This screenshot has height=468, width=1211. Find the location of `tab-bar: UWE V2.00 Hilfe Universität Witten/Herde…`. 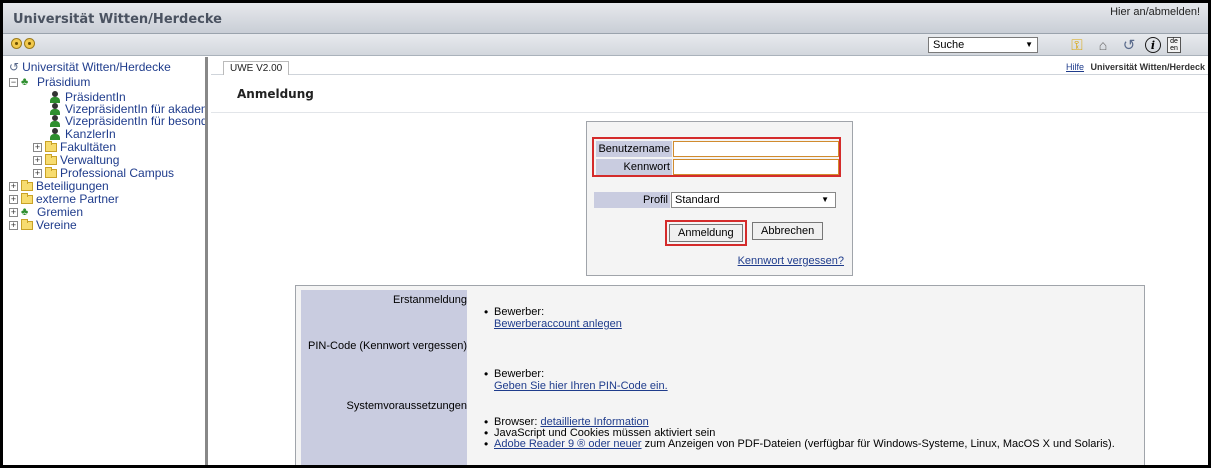

tab-bar: UWE V2.00 Hilfe Universität Witten/Herde… is located at coordinates (709, 66).